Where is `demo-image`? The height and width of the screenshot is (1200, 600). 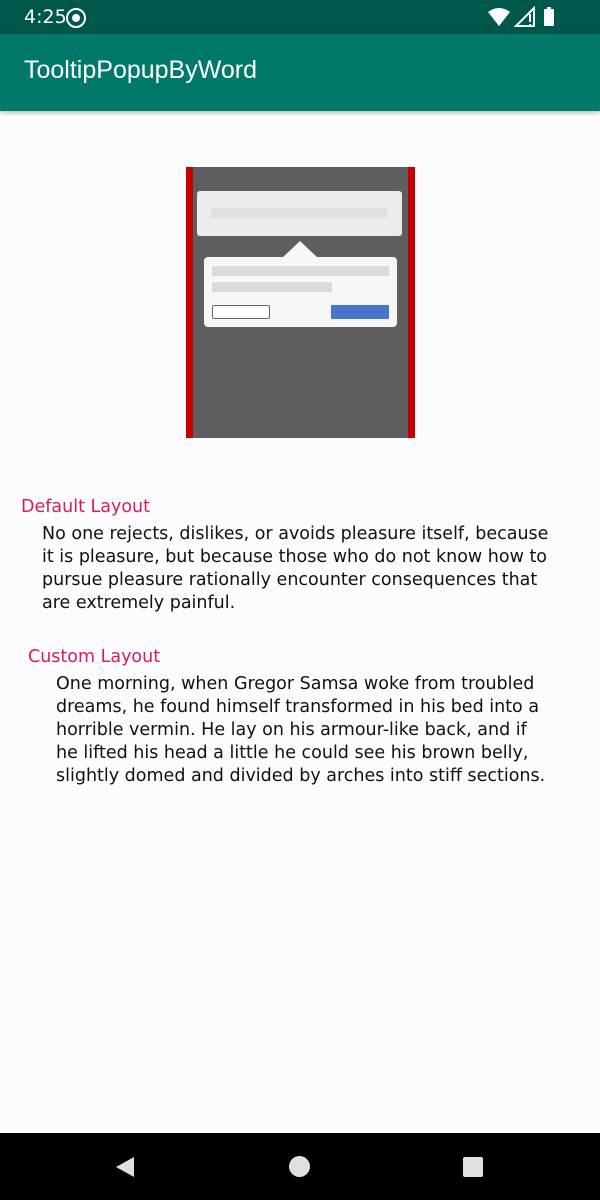 demo-image is located at coordinates (300, 302).